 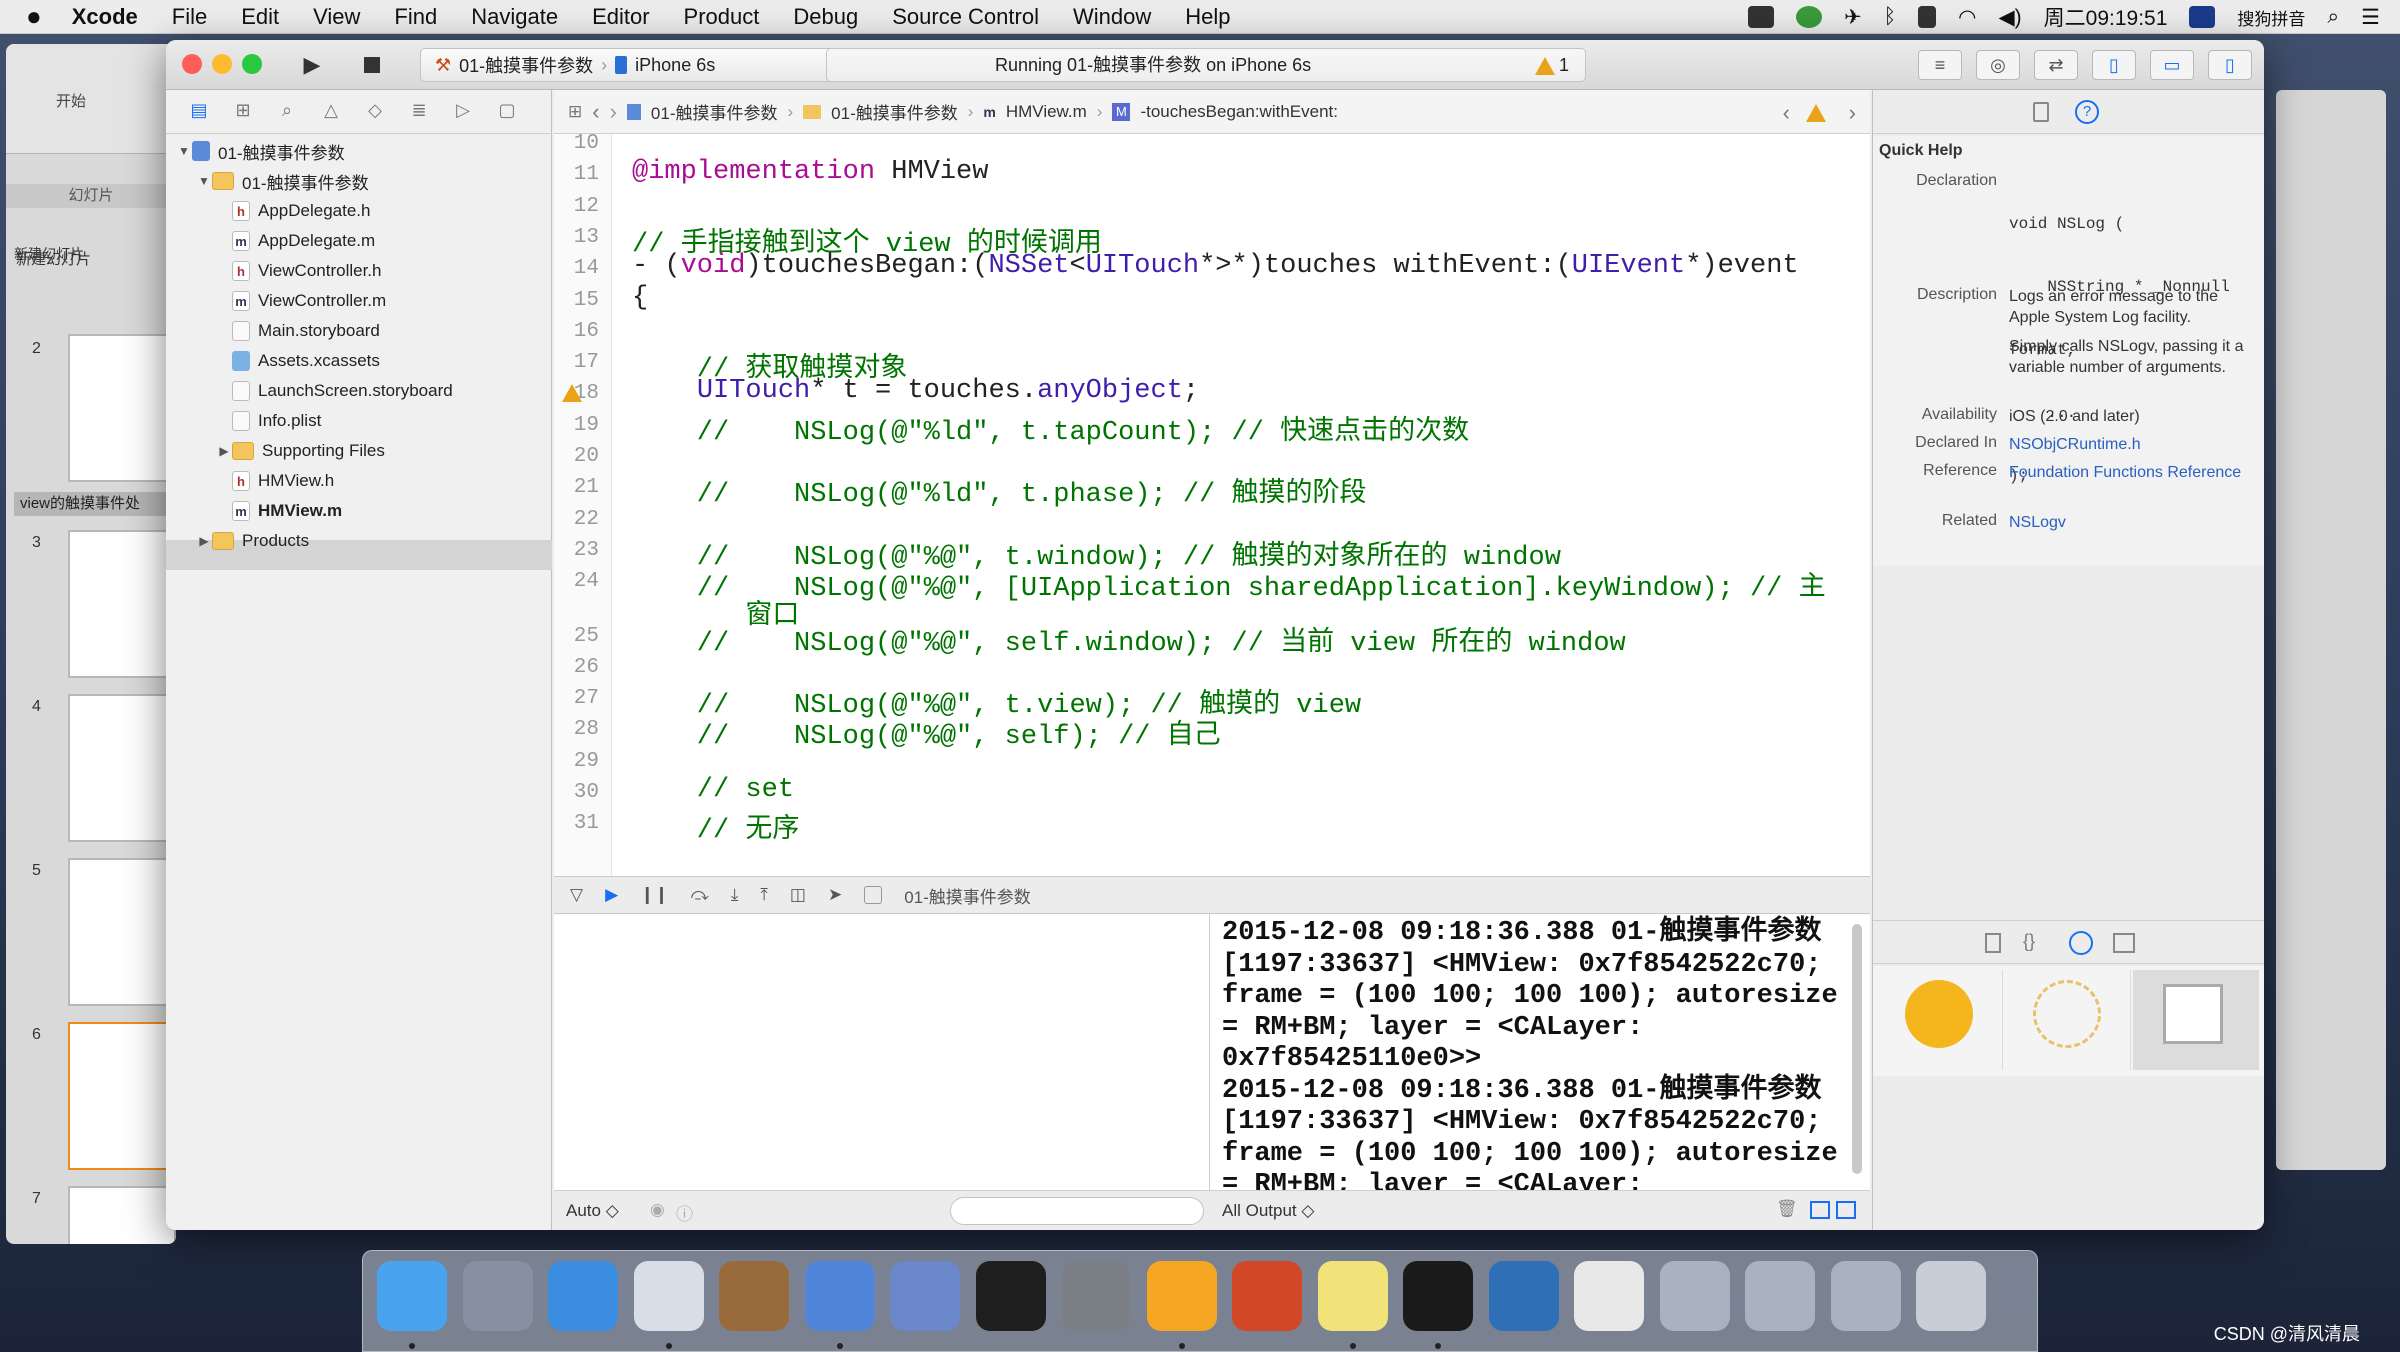 I want to click on menu-view: View, so click(x=336, y=17).